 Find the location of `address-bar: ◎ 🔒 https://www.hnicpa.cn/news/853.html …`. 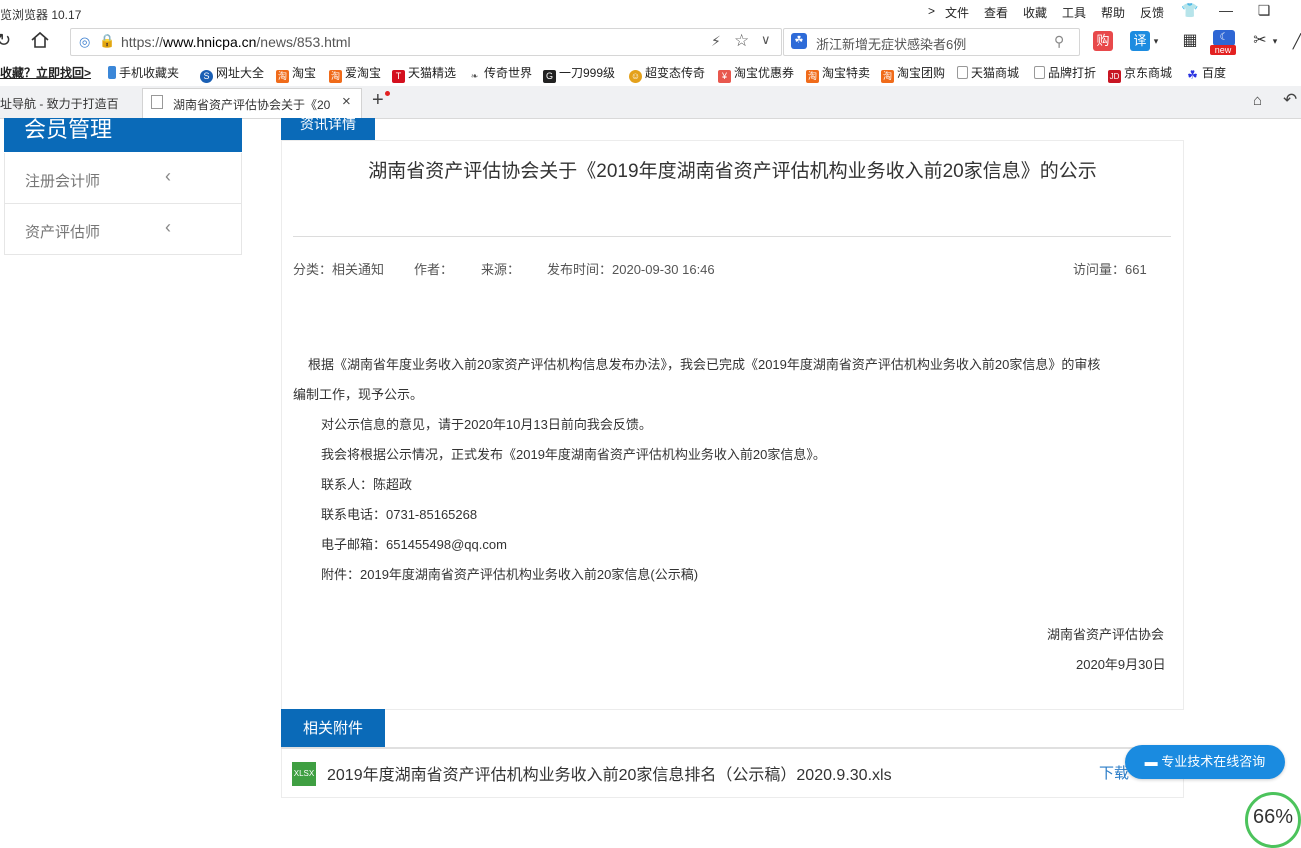

address-bar: ◎ 🔒 https://www.hnicpa.cn/news/853.html … is located at coordinates (426, 42).